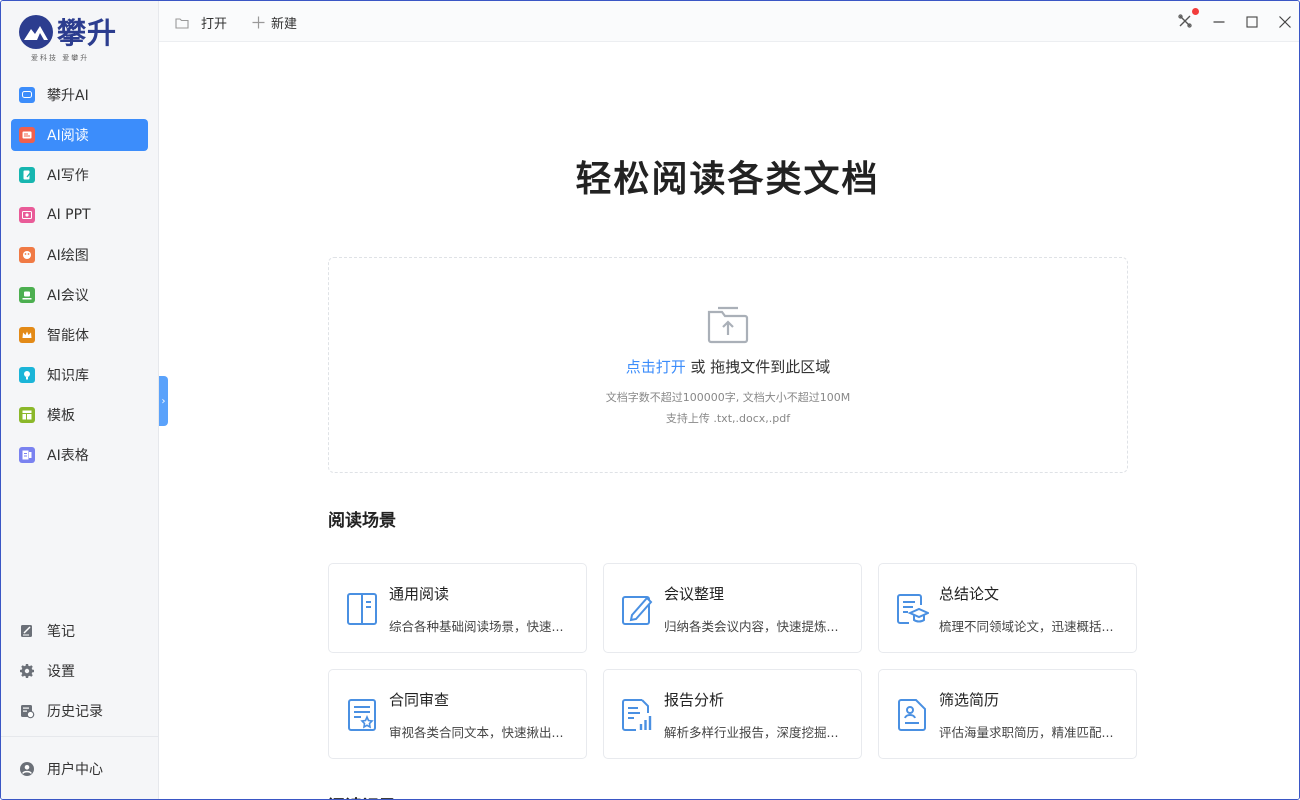 The image size is (1300, 800). What do you see at coordinates (27, 255) in the screenshot?
I see `palette-icon` at bounding box center [27, 255].